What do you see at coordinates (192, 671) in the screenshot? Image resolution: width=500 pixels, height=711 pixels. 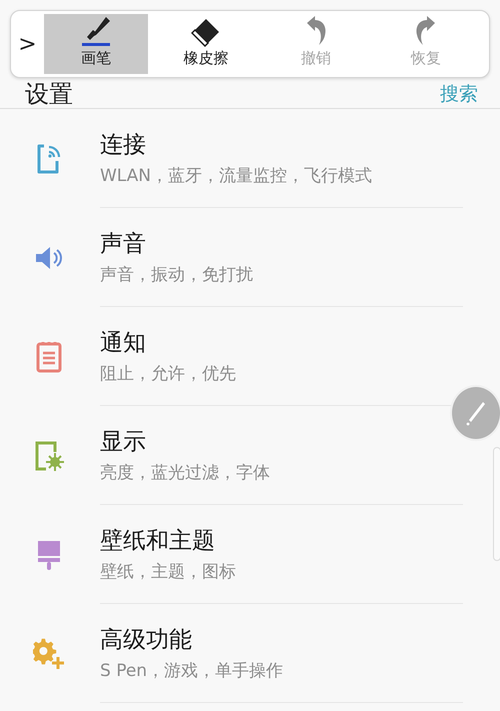 I see `item-summary: S Pen，游戏，单手操作` at bounding box center [192, 671].